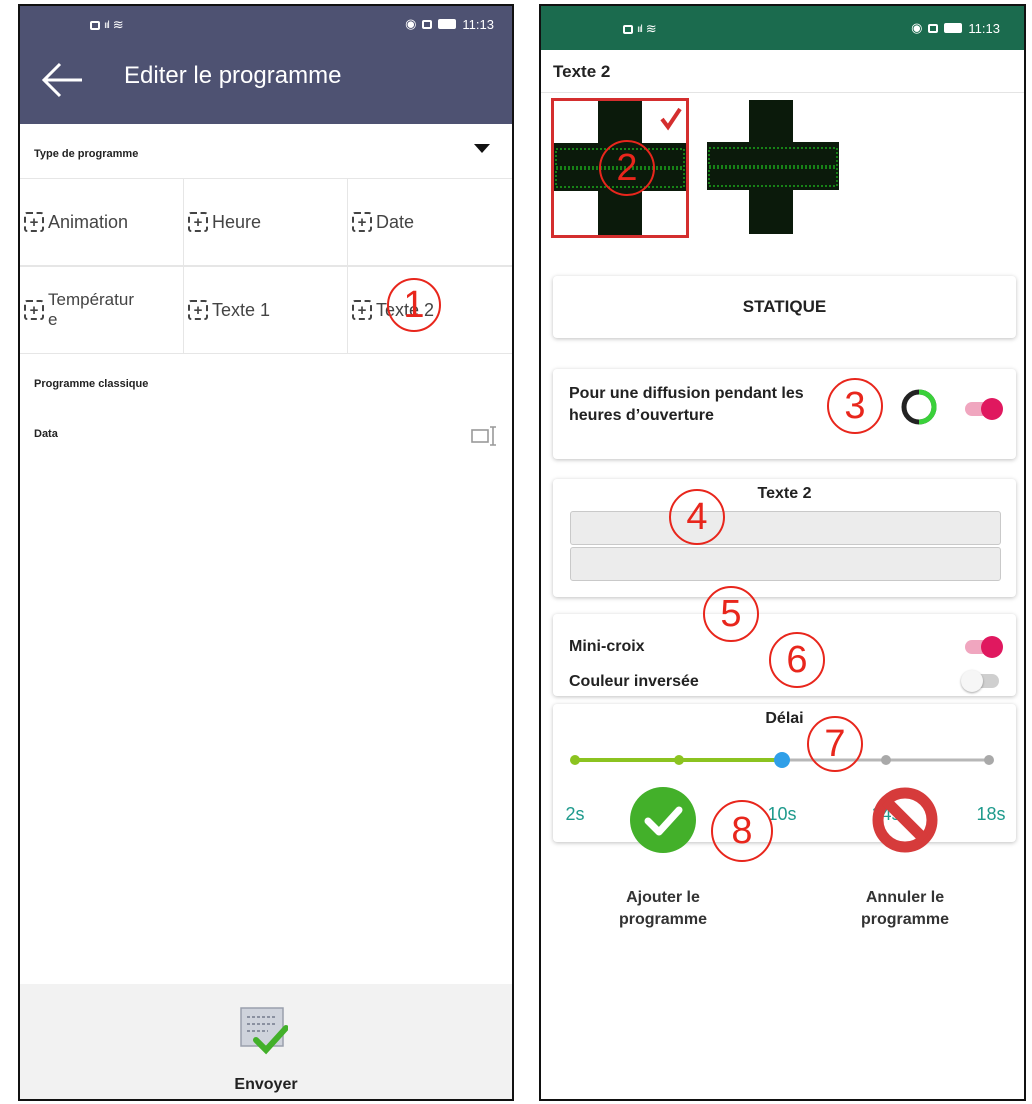  Describe the element at coordinates (784, 718) in the screenshot. I see `delay-title: Délai` at that location.